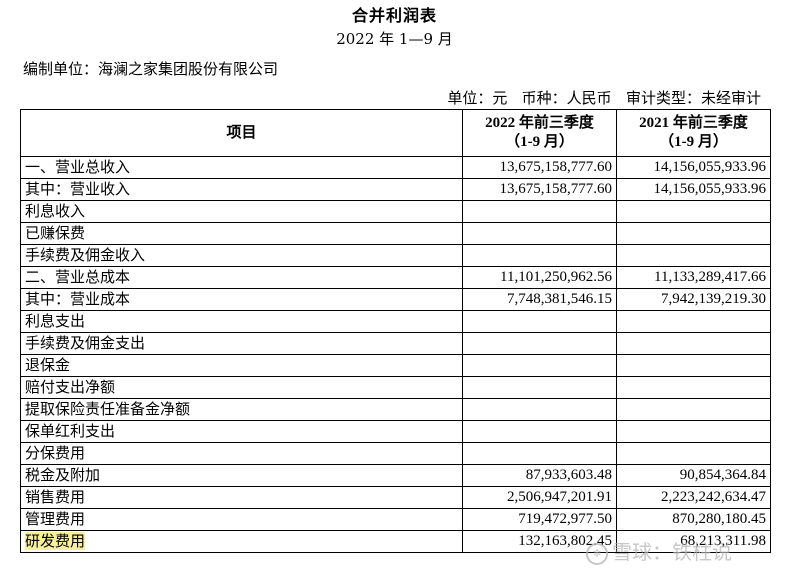  Describe the element at coordinates (241, 133) in the screenshot. I see `header-item: 项目` at that location.